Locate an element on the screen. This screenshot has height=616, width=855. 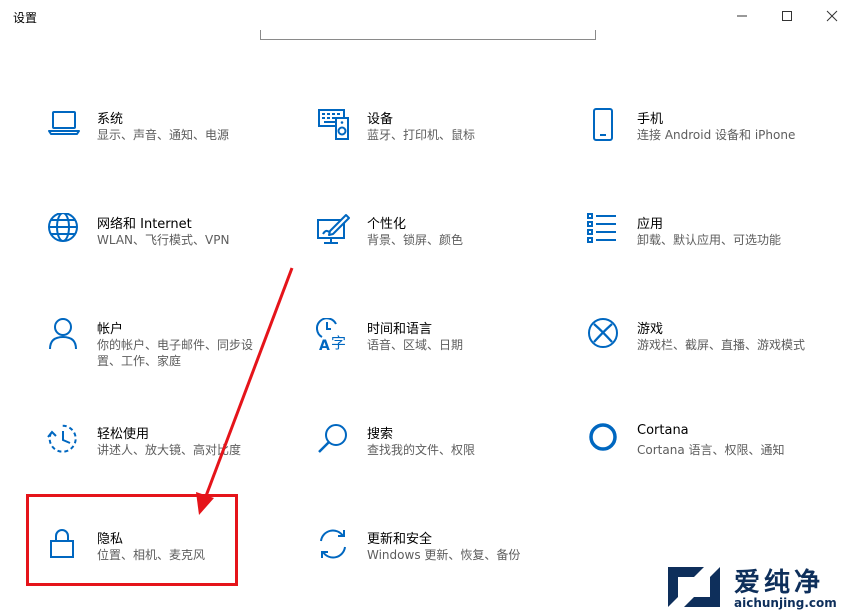
tile-desc: WLAN、飞行模式、VPN is located at coordinates (163, 240).